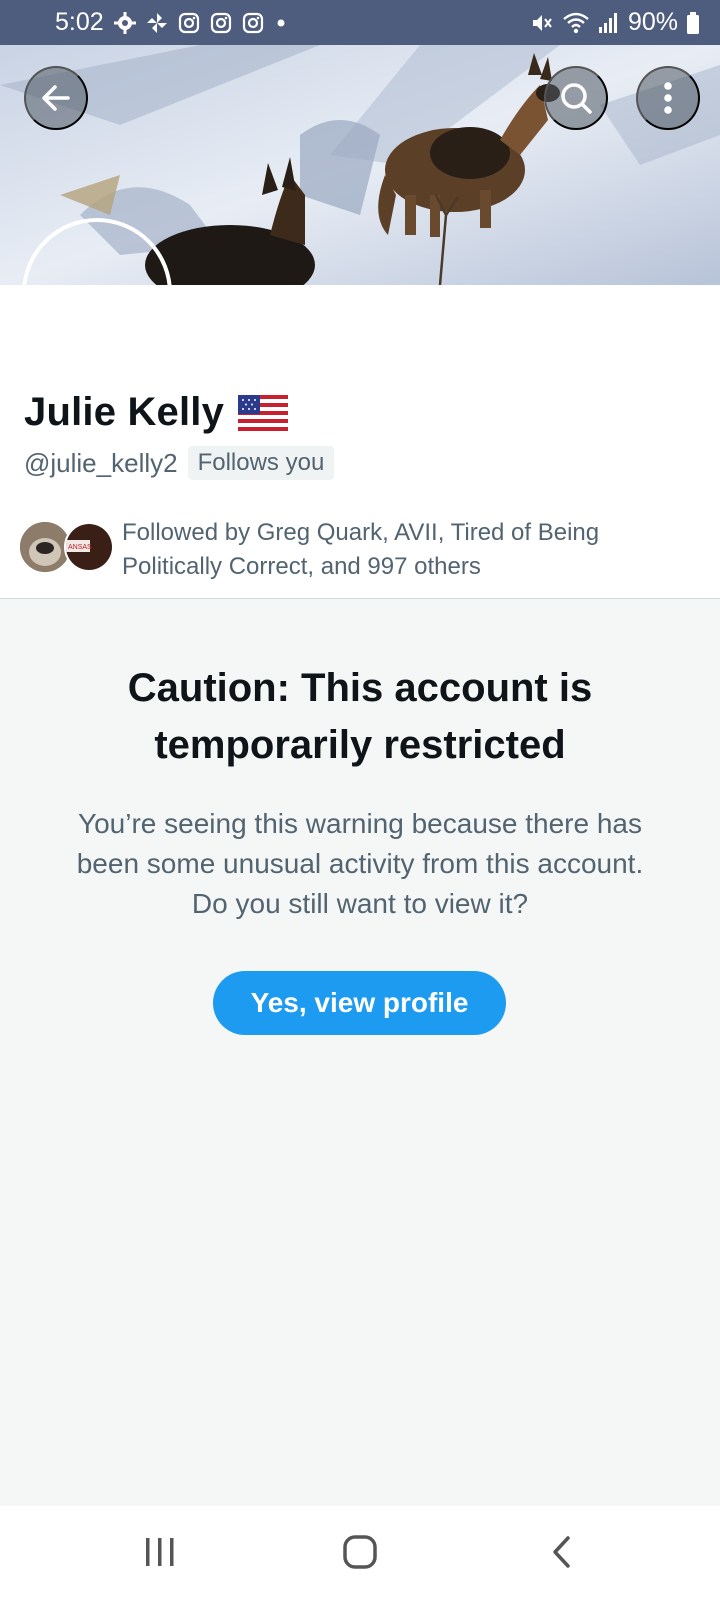  I want to click on status-time: 5:02, so click(79, 22).